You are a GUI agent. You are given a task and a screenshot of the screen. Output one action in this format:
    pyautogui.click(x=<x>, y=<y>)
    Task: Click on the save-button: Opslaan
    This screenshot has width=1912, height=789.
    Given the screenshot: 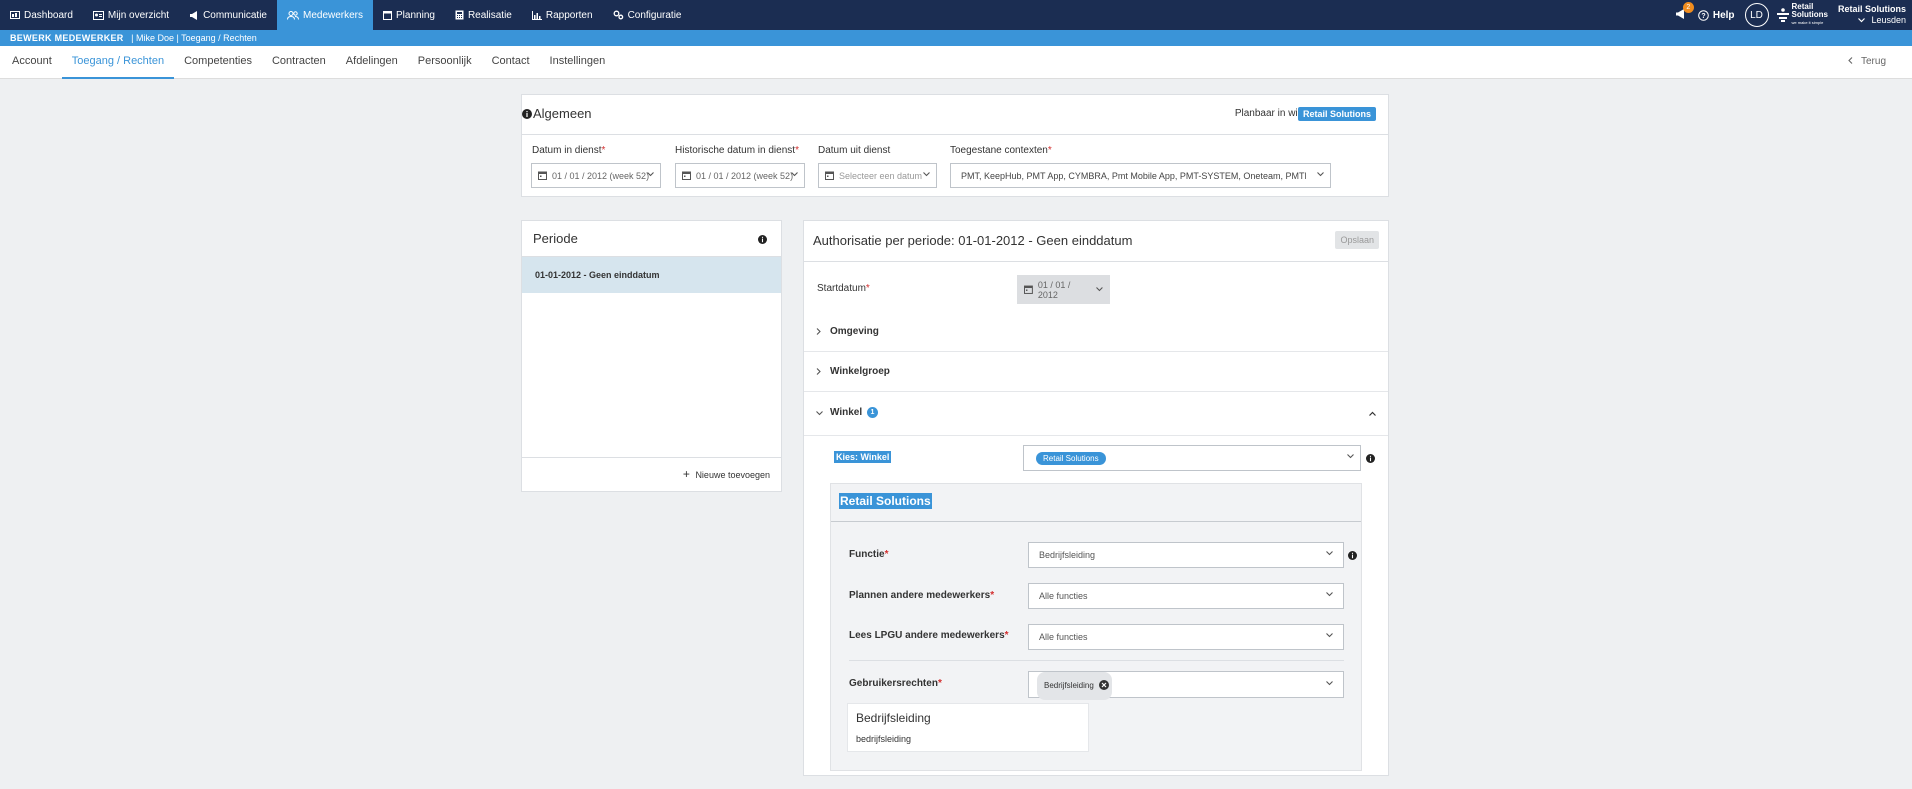 What is the action you would take?
    pyautogui.click(x=1357, y=240)
    